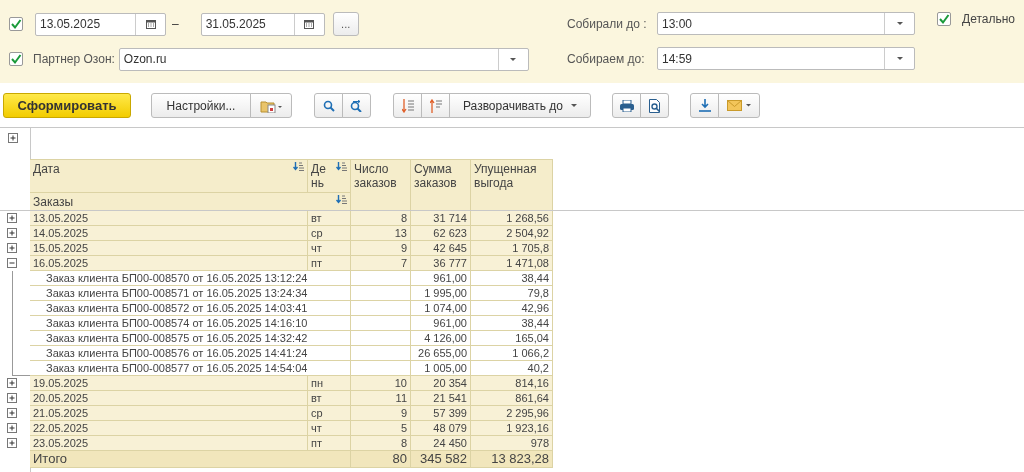 This screenshot has height=472, width=1024. I want to click on count-cell: 11, so click(381, 398).